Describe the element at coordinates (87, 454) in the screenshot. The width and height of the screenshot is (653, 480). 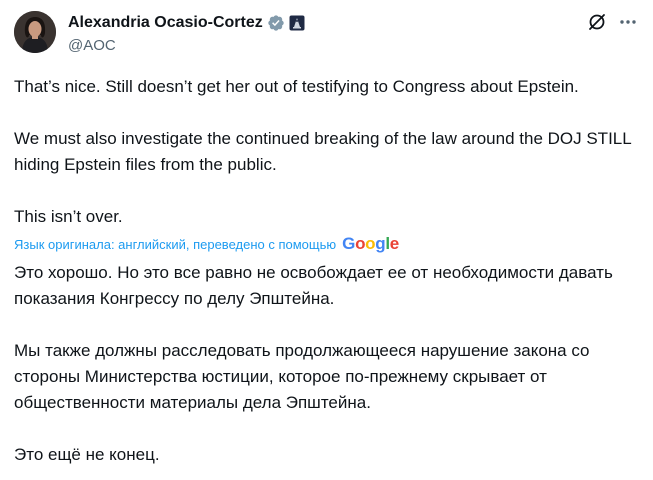
I see `translated-paragraph: Это ещё не конец.` at that location.